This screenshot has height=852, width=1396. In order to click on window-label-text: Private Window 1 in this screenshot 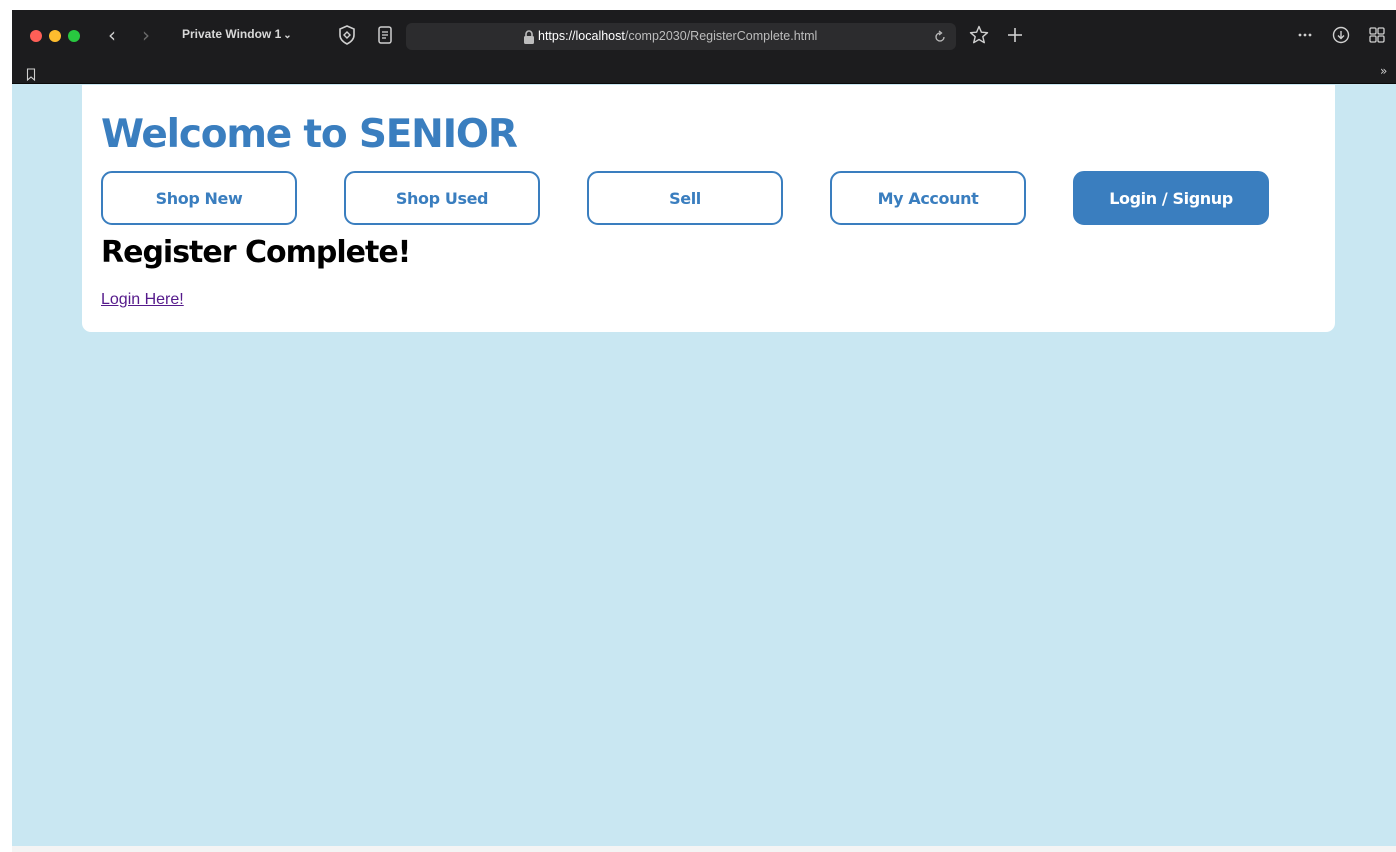, I will do `click(232, 34)`.